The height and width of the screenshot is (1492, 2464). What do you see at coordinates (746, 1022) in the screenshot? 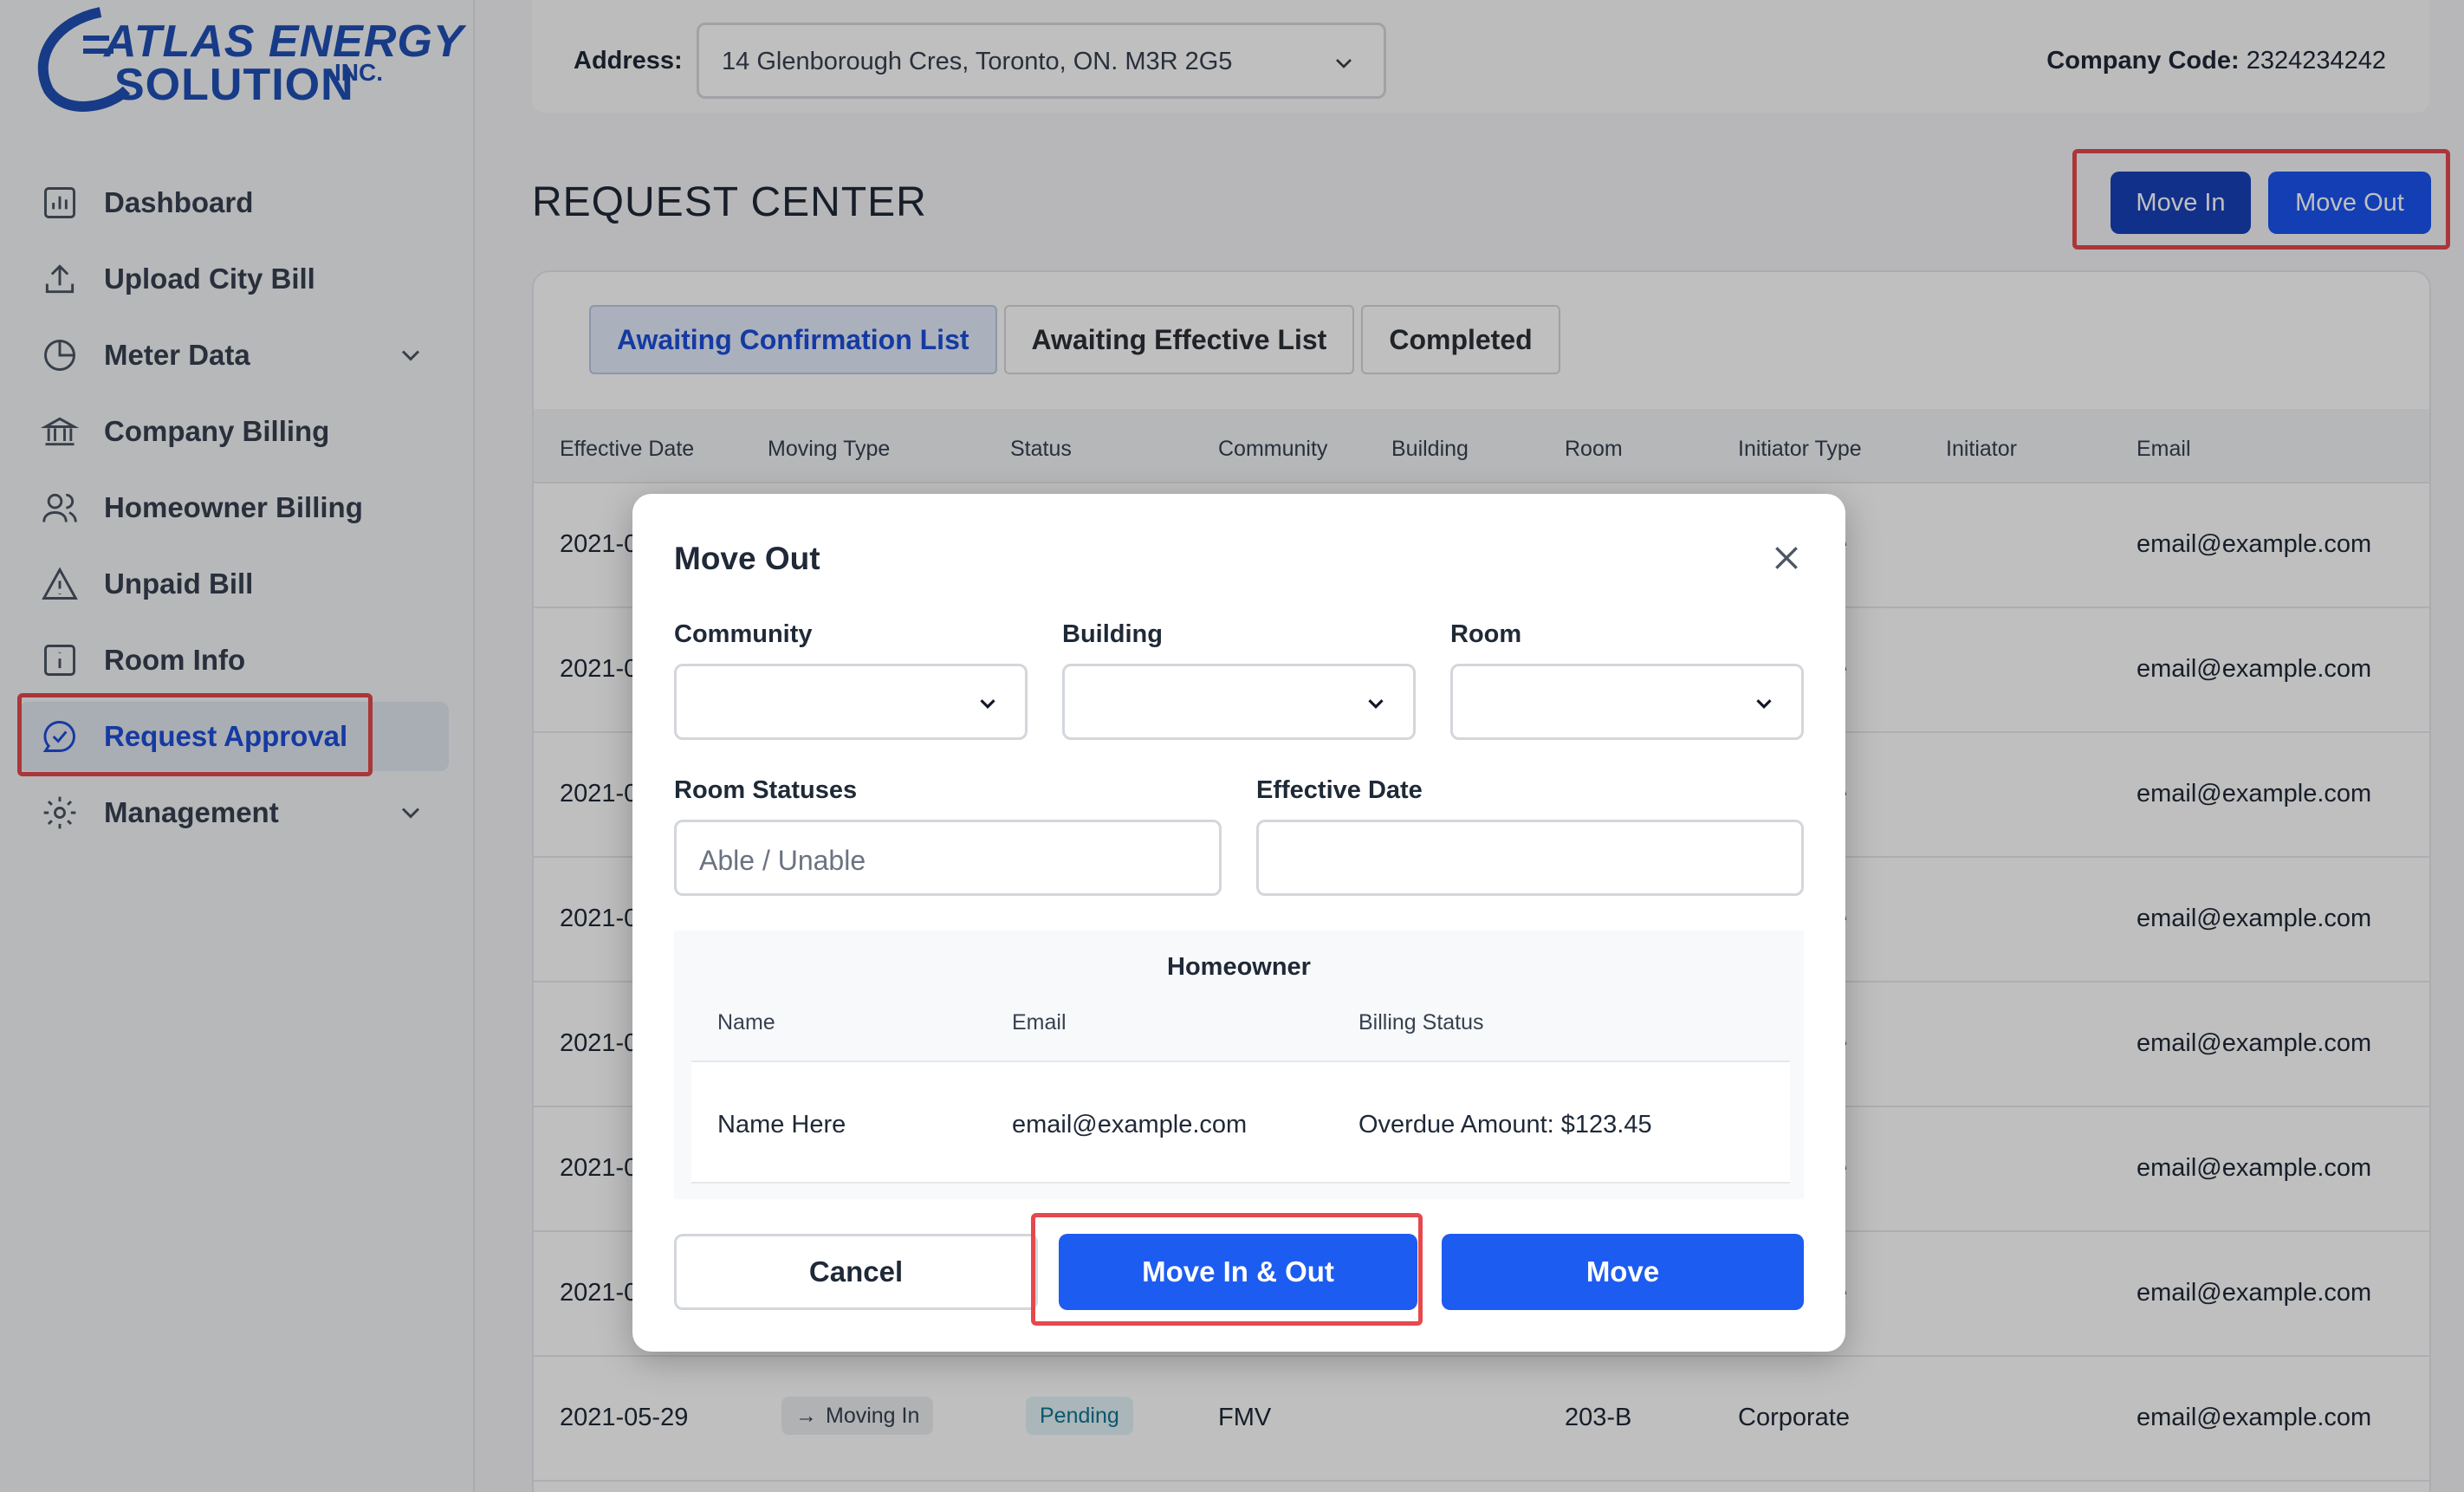
I see `homeowner-column-header: Name` at bounding box center [746, 1022].